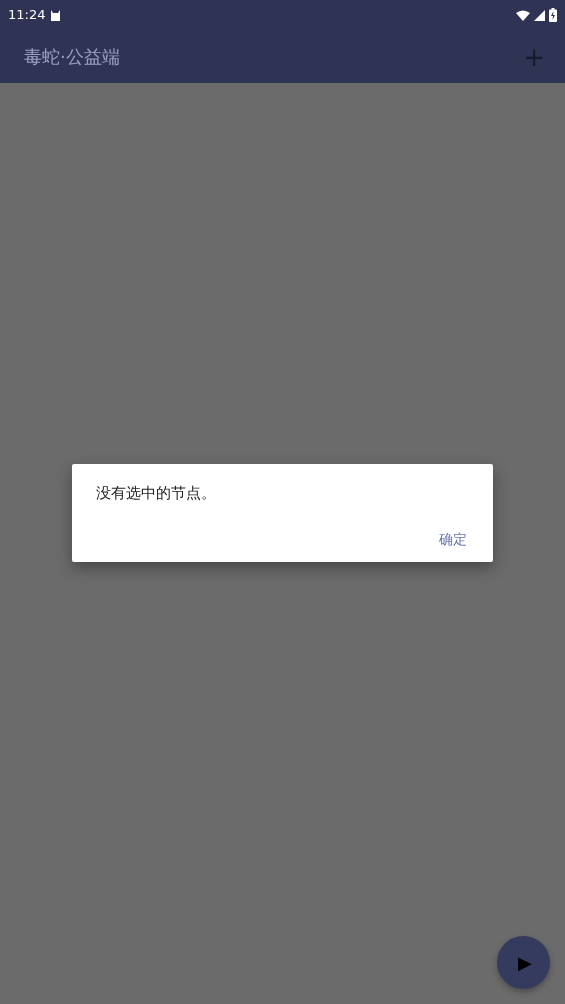 This screenshot has height=1004, width=565. What do you see at coordinates (72, 57) in the screenshot?
I see `app-title: 毒蛇·公益端` at bounding box center [72, 57].